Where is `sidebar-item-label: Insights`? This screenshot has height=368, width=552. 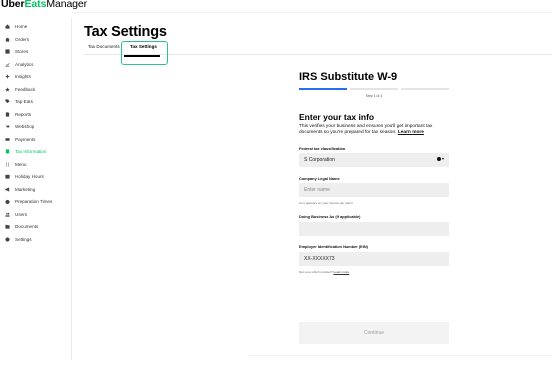
sidebar-item-label: Insights is located at coordinates (23, 76).